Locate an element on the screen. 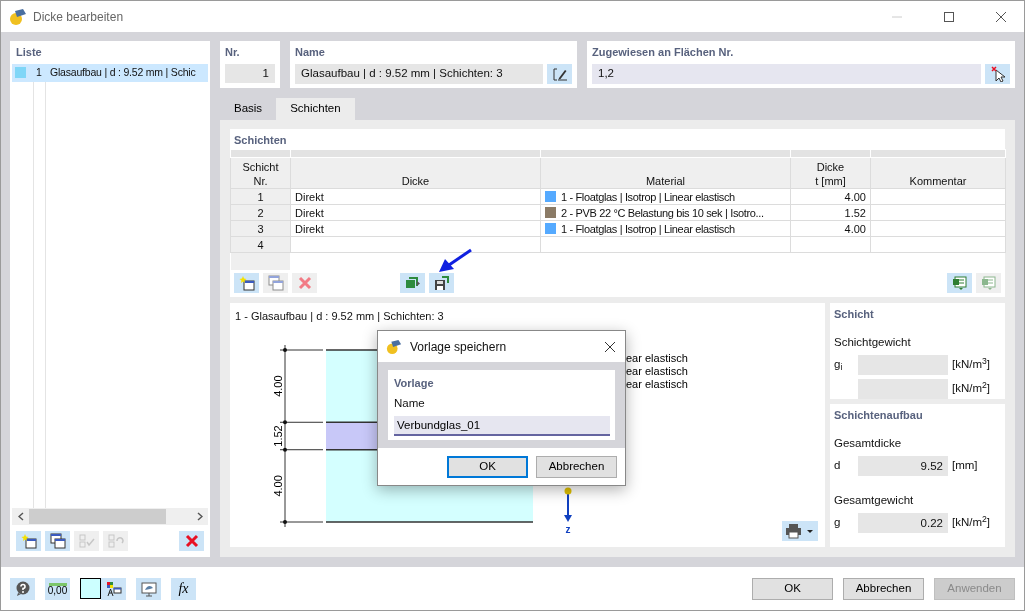 Image resolution: width=1025 pixels, height=611 pixels. section-title: Schicht is located at coordinates (854, 314).